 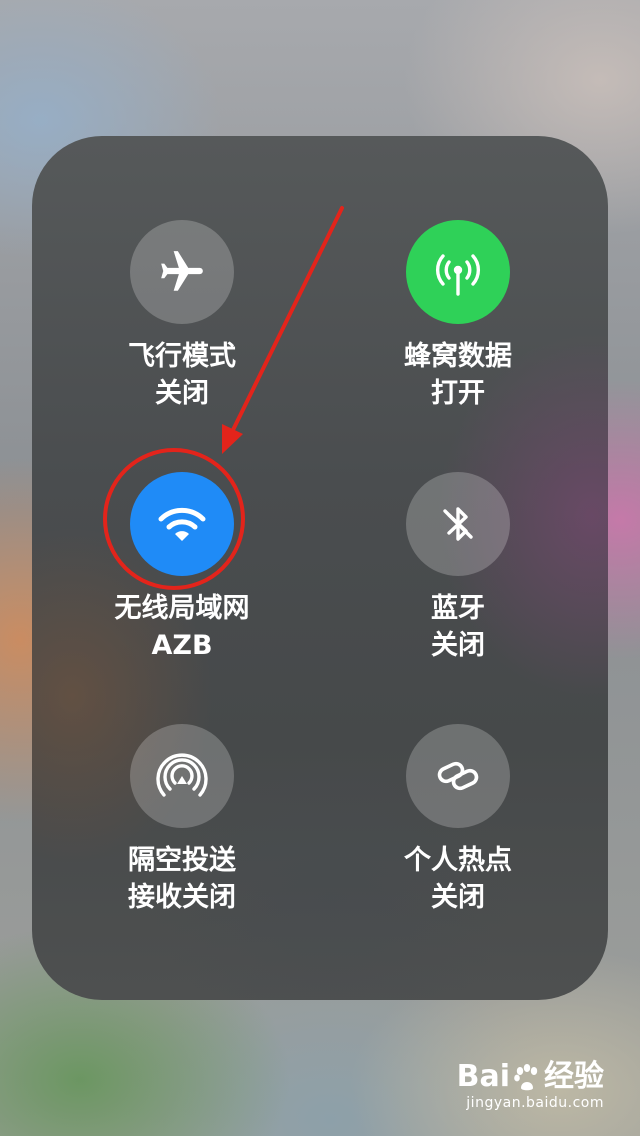 What do you see at coordinates (574, 1076) in the screenshot?
I see `watermark-brand-right: 经验` at bounding box center [574, 1076].